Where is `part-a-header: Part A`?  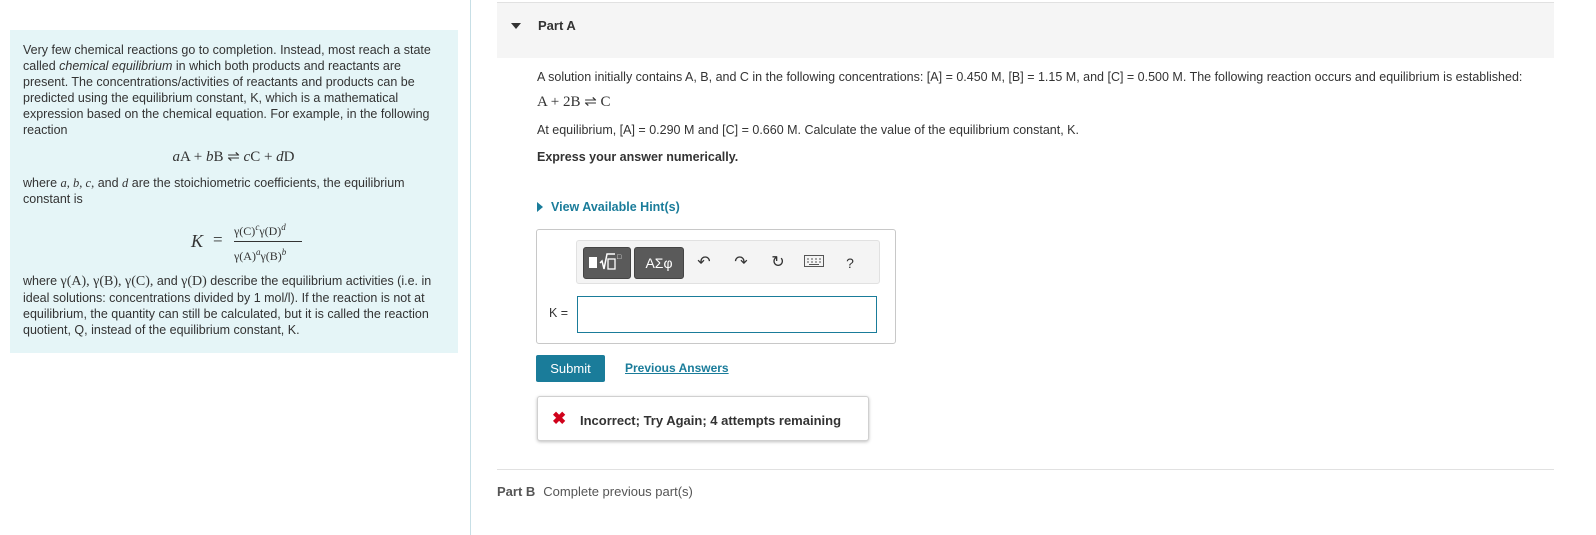
part-a-header: Part A is located at coordinates (1025, 30).